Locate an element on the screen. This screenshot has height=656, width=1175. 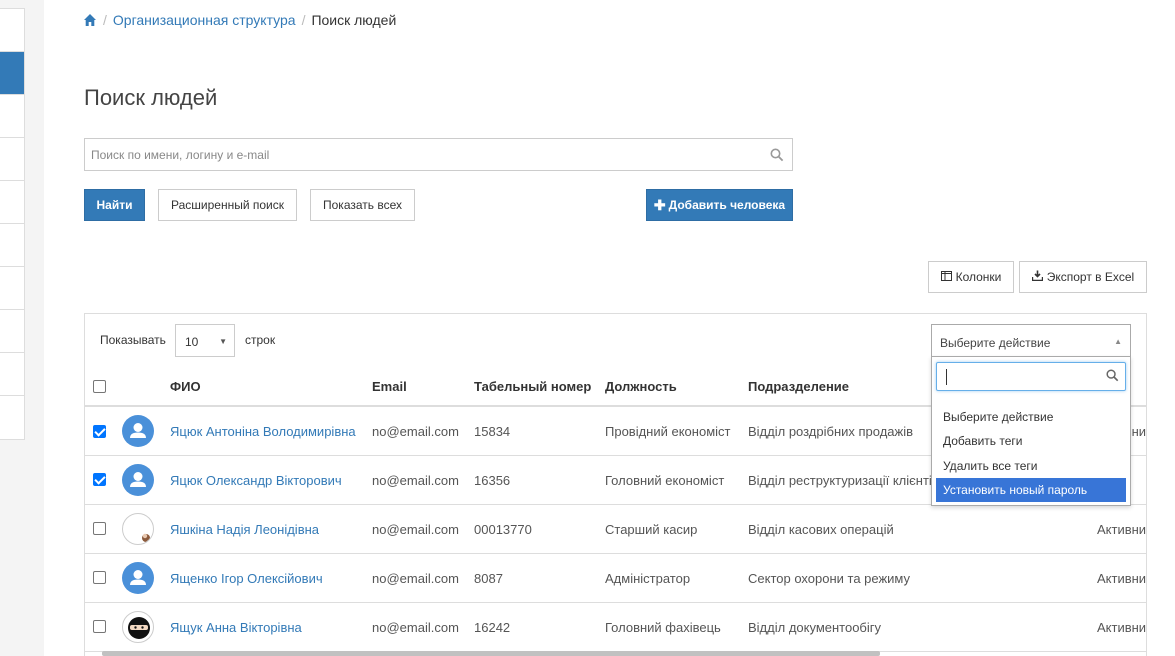
person-position: Старший касир is located at coordinates (651, 529).